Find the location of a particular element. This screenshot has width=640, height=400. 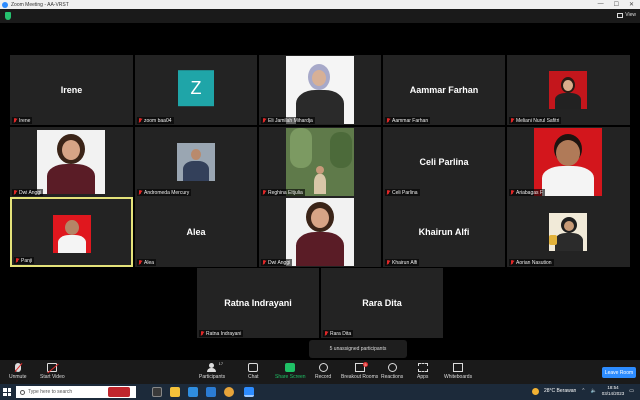

participant-label: Khairun Alfi is located at coordinates (402, 262).